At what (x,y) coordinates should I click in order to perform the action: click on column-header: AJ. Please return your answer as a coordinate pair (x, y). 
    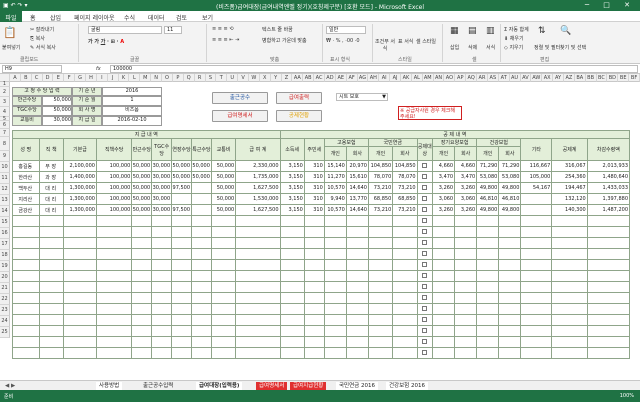
    Looking at the image, I should click on (396, 78).